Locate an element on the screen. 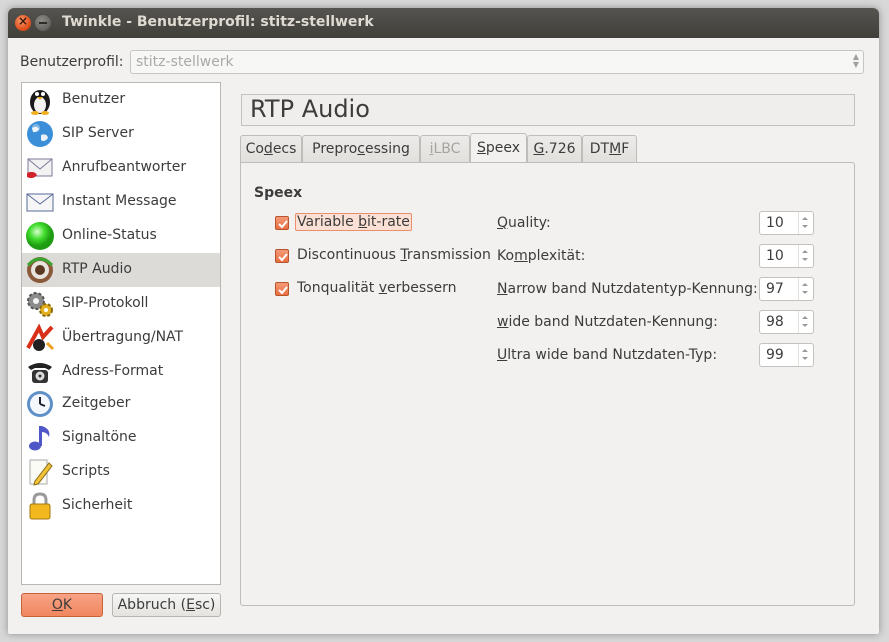  profile-select-value: stitz-stellwerk is located at coordinates (185, 62).